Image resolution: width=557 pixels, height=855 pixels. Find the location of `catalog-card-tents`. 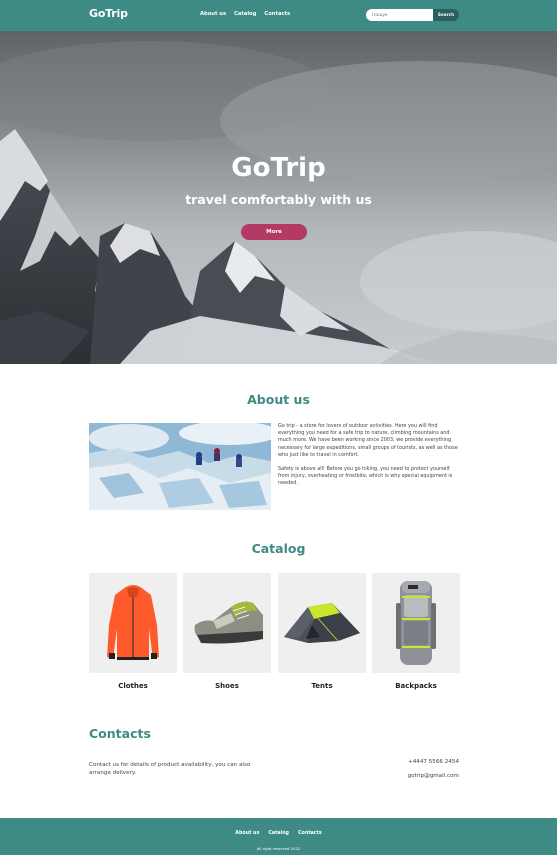

catalog-card-tents is located at coordinates (322, 623).